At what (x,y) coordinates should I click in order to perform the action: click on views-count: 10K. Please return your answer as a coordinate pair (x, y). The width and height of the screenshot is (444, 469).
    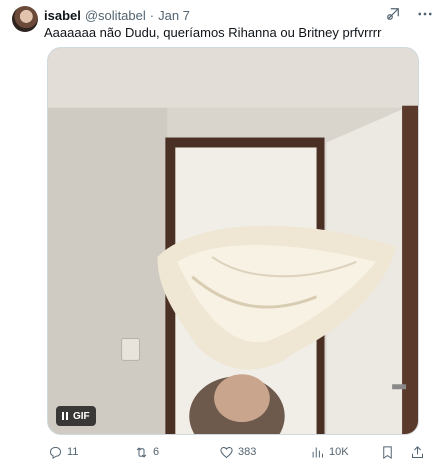
    Looking at the image, I should click on (339, 452).